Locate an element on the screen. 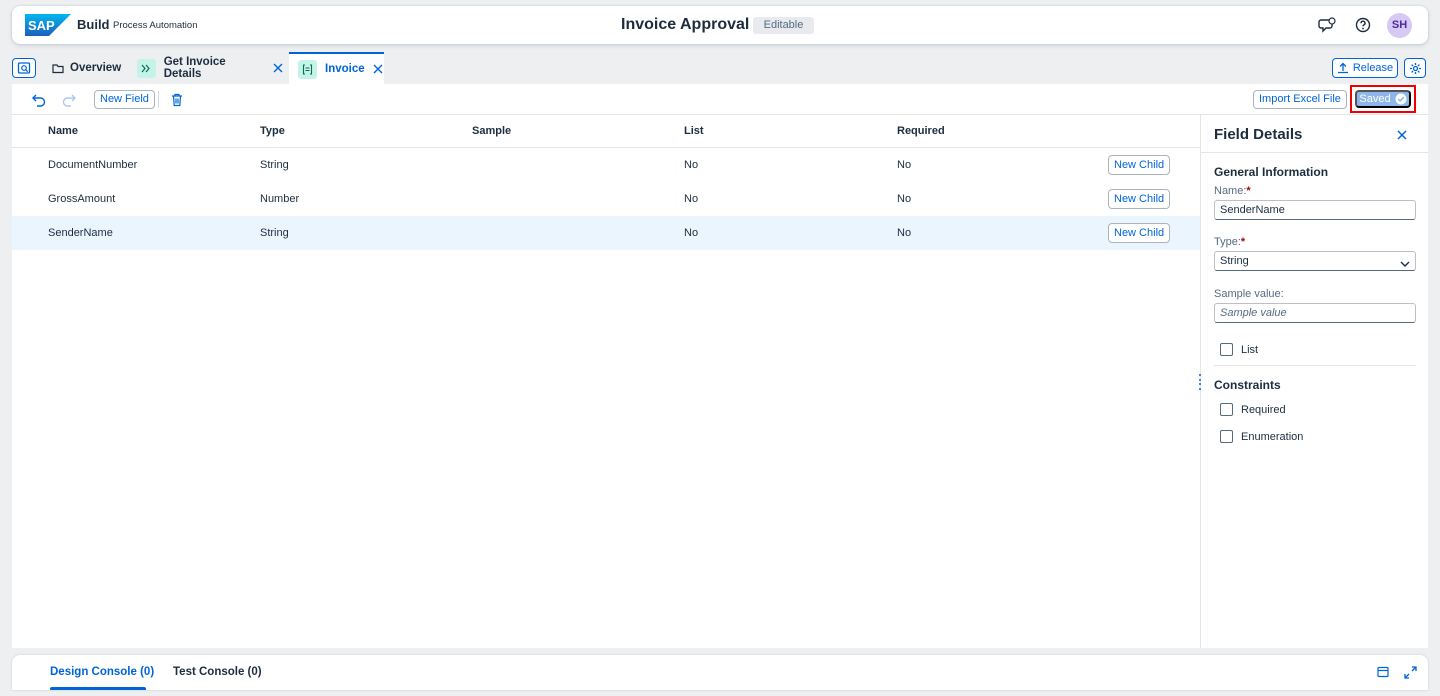  table-row-selected: SenderName String No No New Child is located at coordinates (606, 233).